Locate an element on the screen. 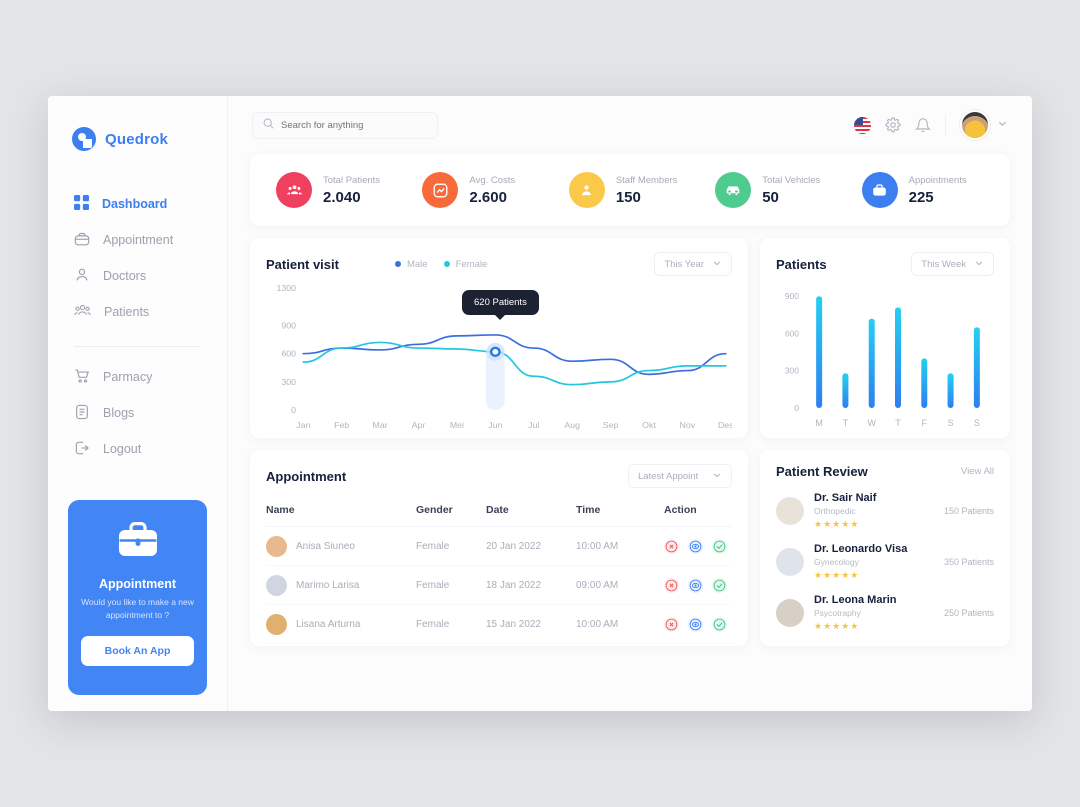 This screenshot has height=807, width=1080. svg-text: 1300 is located at coordinates (286, 288).